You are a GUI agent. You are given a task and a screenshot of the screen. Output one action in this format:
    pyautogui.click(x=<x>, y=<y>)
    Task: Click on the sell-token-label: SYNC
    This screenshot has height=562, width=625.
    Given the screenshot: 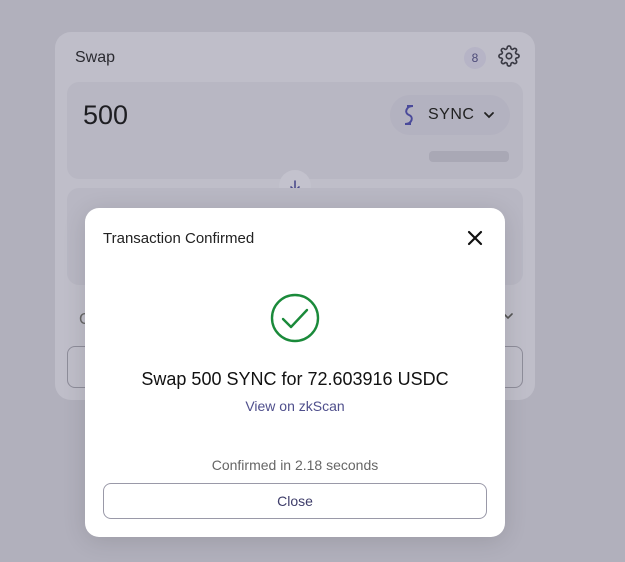 What is the action you would take?
    pyautogui.click(x=451, y=114)
    